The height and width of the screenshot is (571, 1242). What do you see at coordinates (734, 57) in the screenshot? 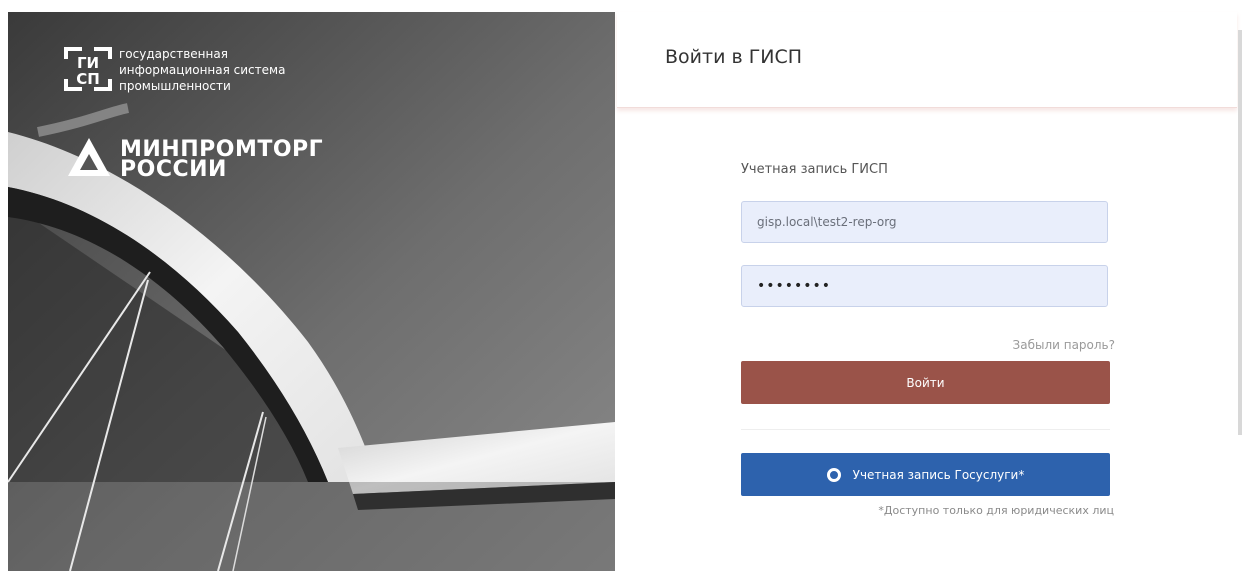
I see `page-title: Войти в ГИСП` at bounding box center [734, 57].